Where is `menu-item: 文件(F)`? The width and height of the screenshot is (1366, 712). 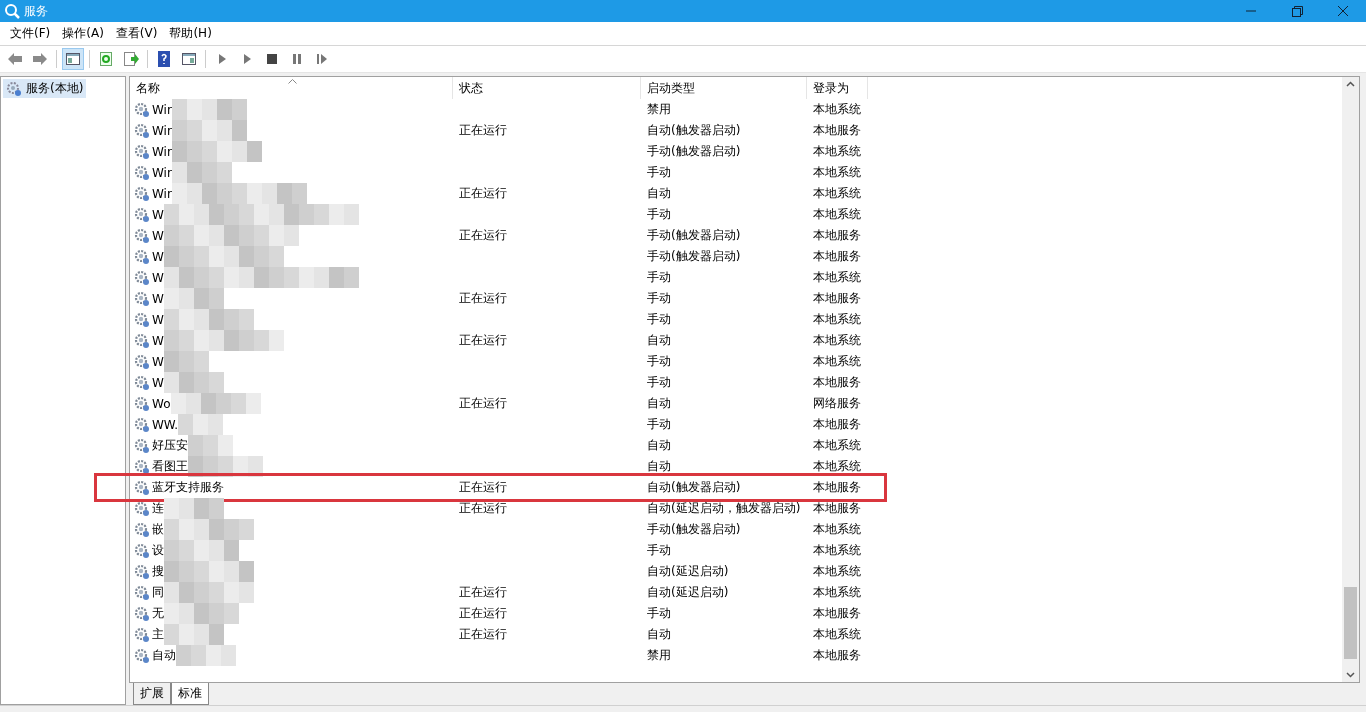
menu-item: 文件(F) is located at coordinates (30, 33).